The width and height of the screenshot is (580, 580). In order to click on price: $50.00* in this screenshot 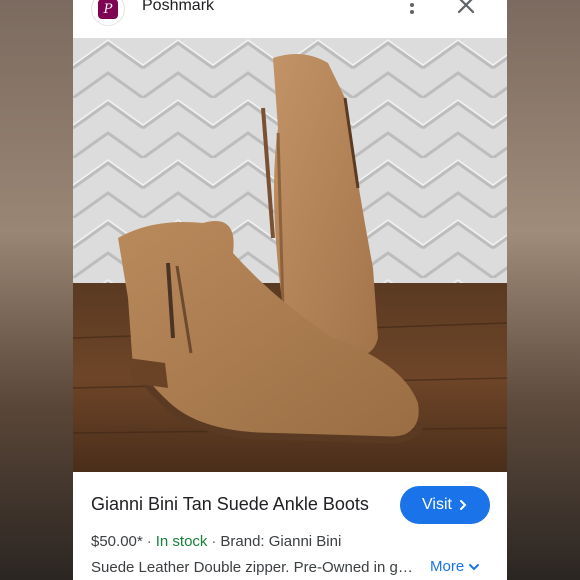, I will do `click(117, 541)`.